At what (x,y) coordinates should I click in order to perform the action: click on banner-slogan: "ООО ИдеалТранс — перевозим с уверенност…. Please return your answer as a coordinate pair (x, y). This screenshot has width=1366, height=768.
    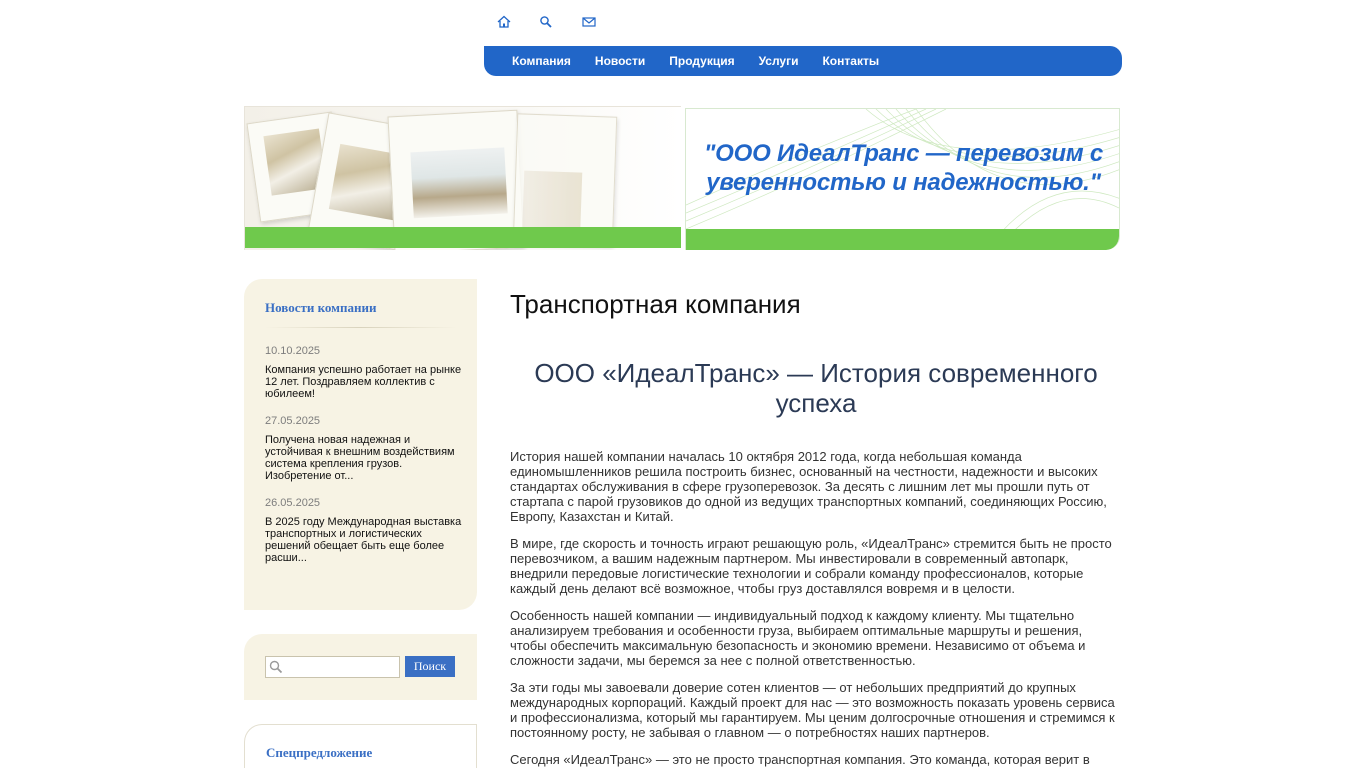
    Looking at the image, I should click on (903, 168).